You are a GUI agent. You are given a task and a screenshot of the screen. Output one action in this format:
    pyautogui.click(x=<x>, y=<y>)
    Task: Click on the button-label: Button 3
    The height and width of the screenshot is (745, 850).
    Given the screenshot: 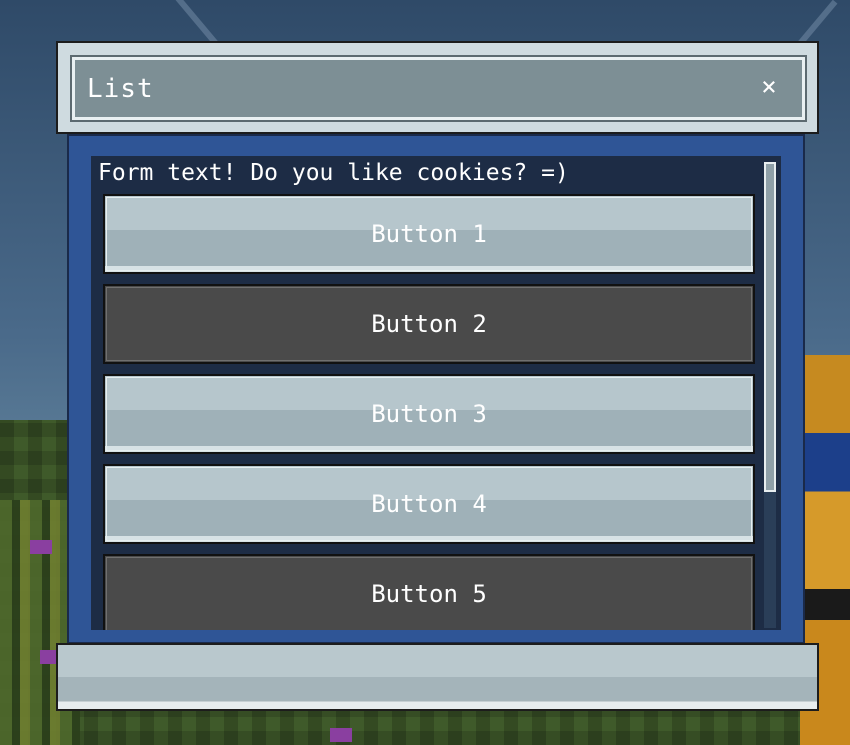 What is the action you would take?
    pyautogui.click(x=429, y=414)
    